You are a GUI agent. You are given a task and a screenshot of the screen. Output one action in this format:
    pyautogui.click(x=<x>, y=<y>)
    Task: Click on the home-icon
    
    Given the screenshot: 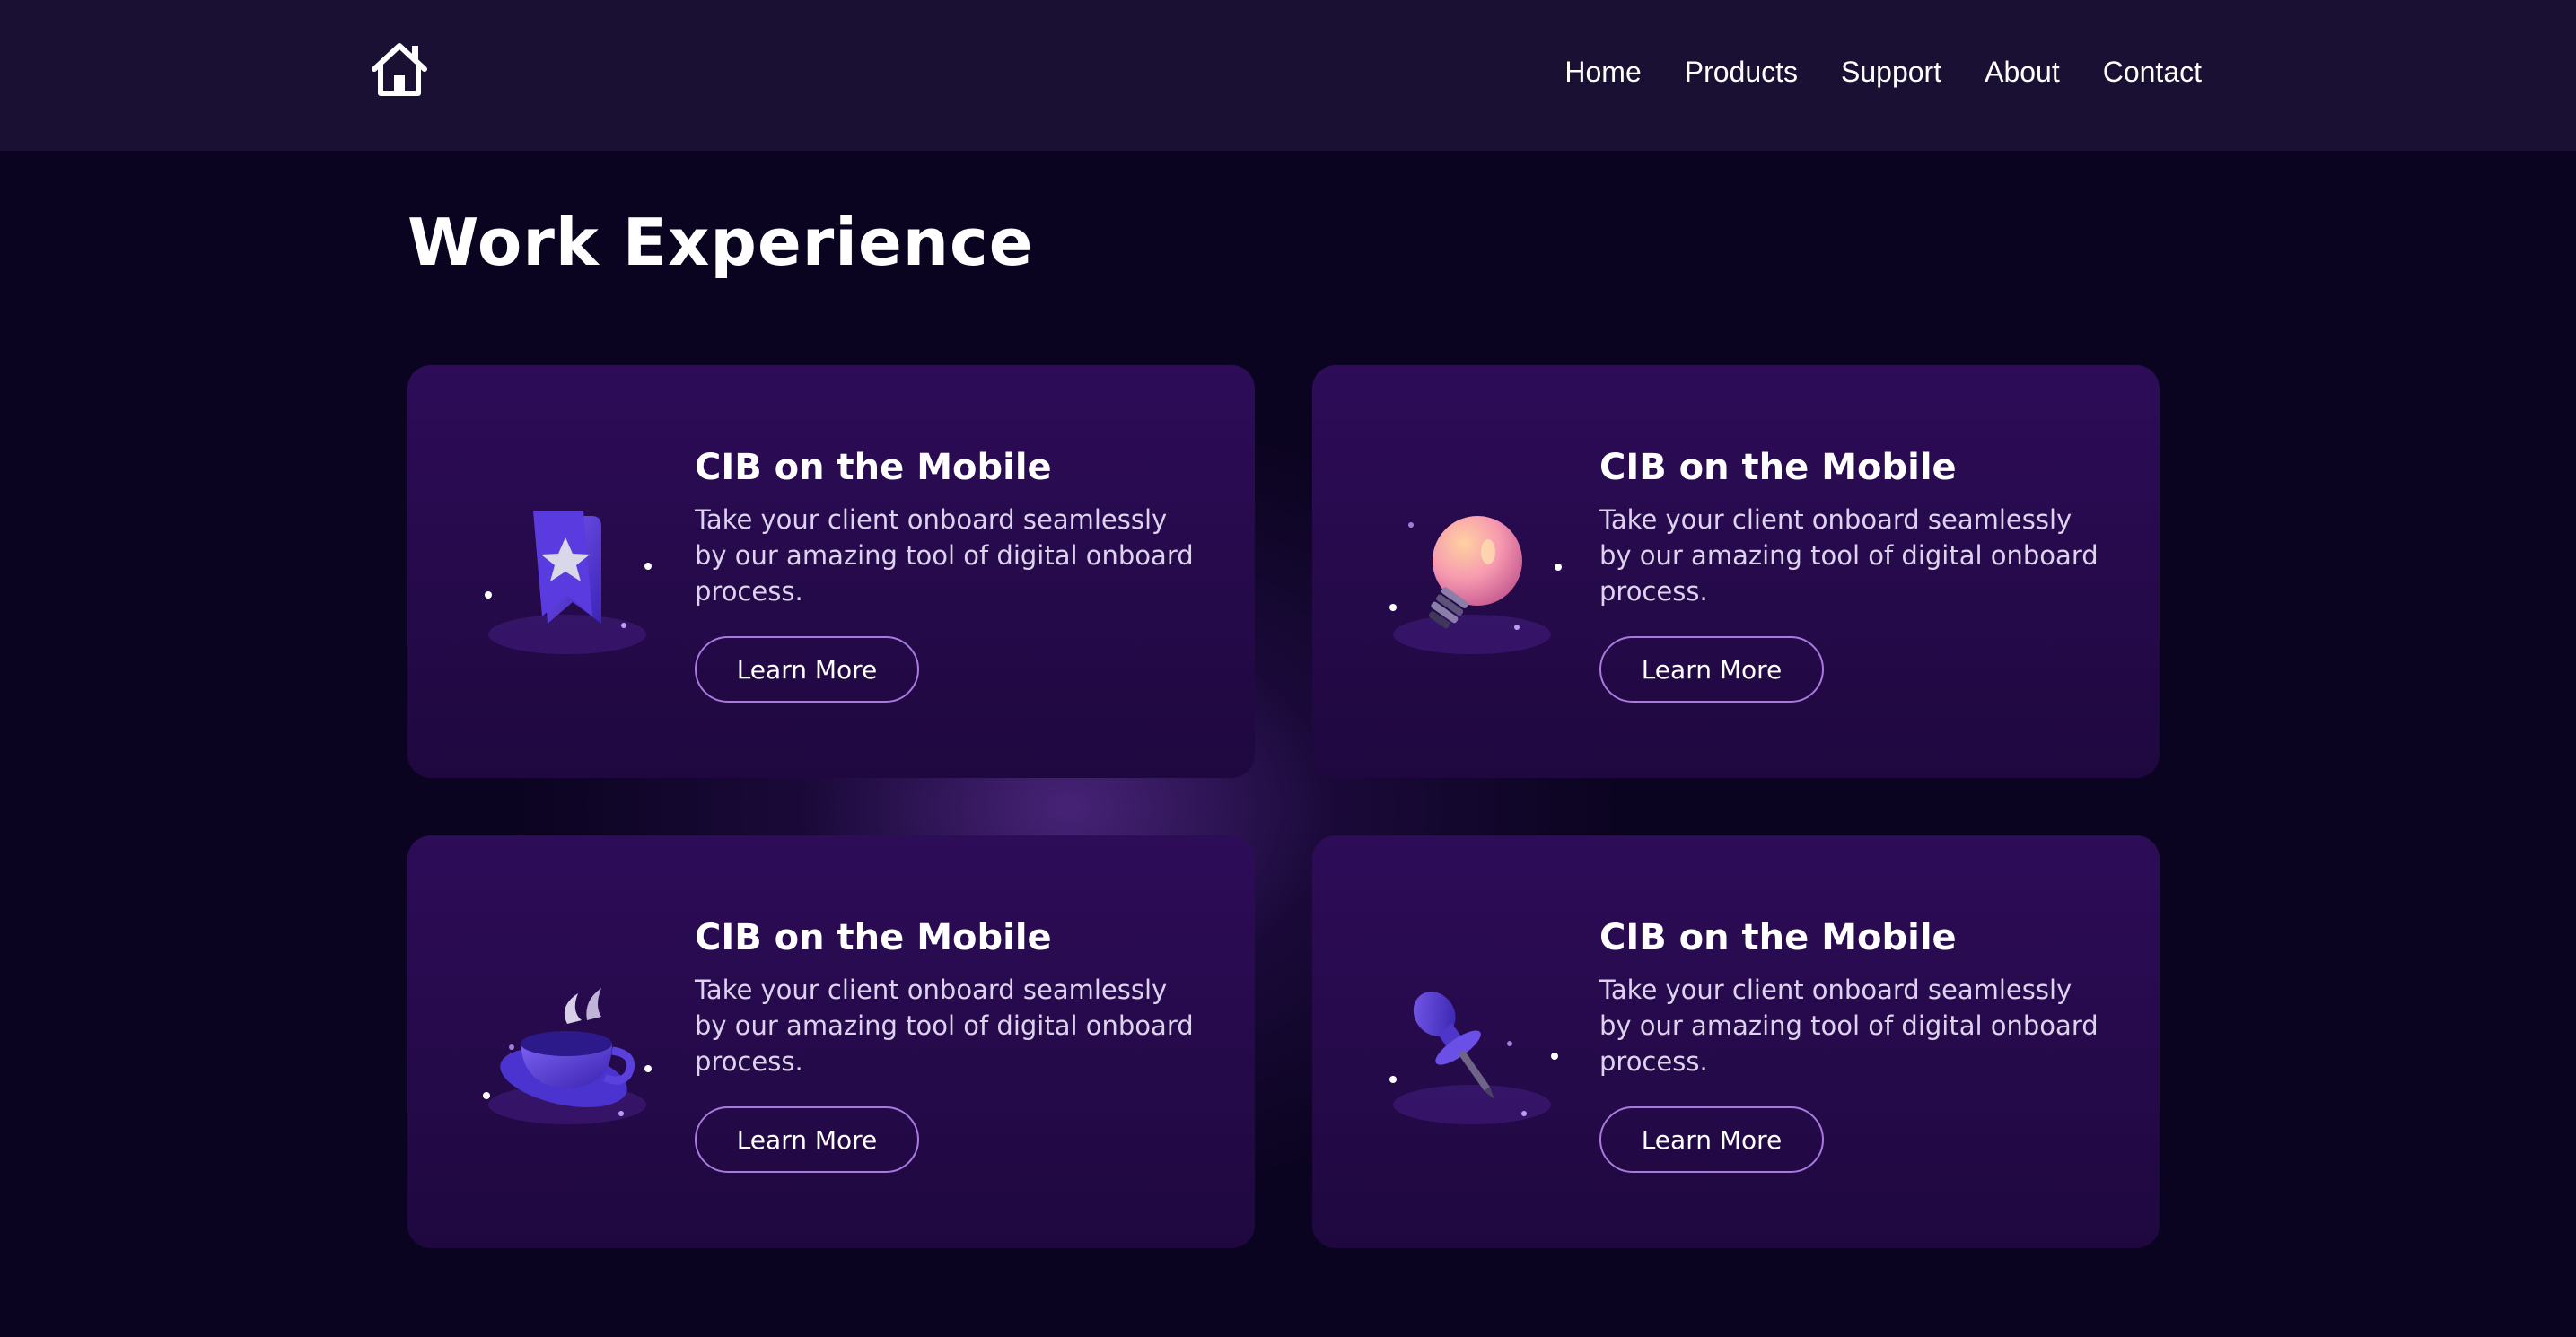 What is the action you would take?
    pyautogui.click(x=399, y=69)
    